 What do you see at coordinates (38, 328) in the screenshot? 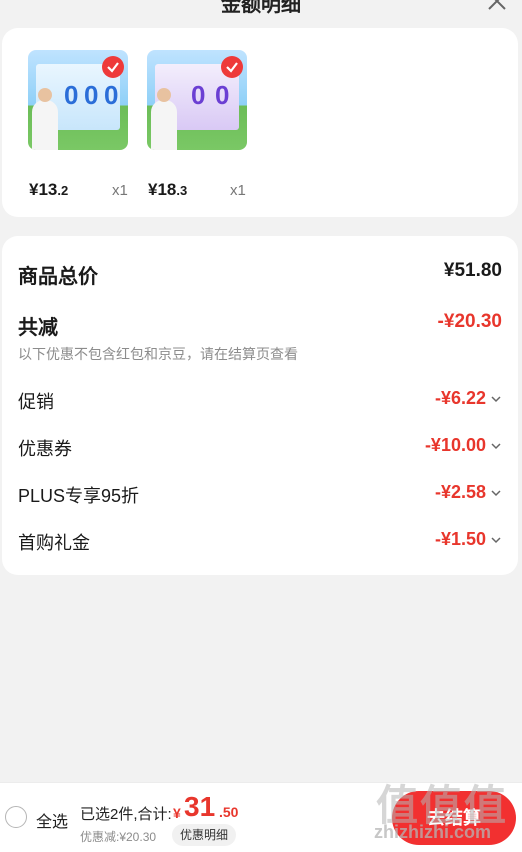
I see `reduce-label: 共减` at bounding box center [38, 328].